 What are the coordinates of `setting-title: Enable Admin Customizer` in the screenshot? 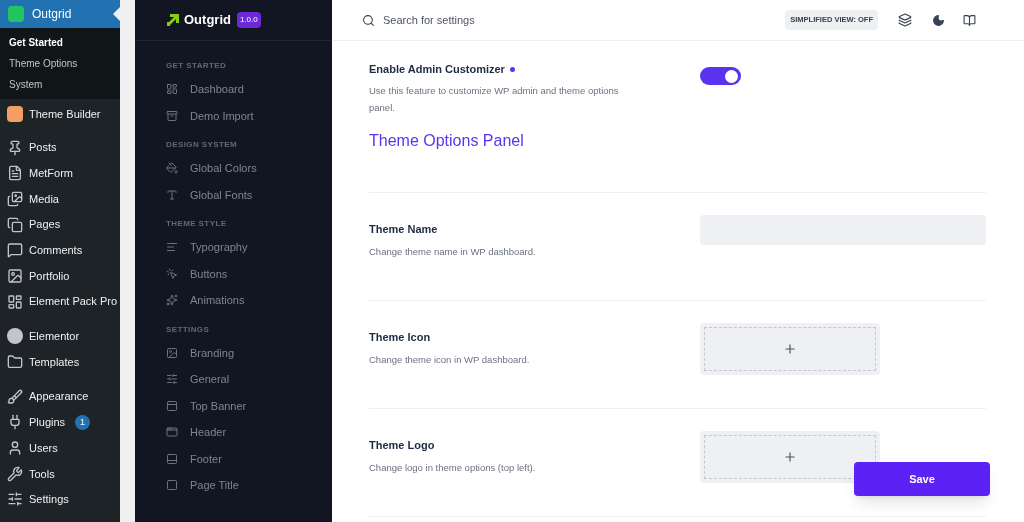 It's located at (437, 69).